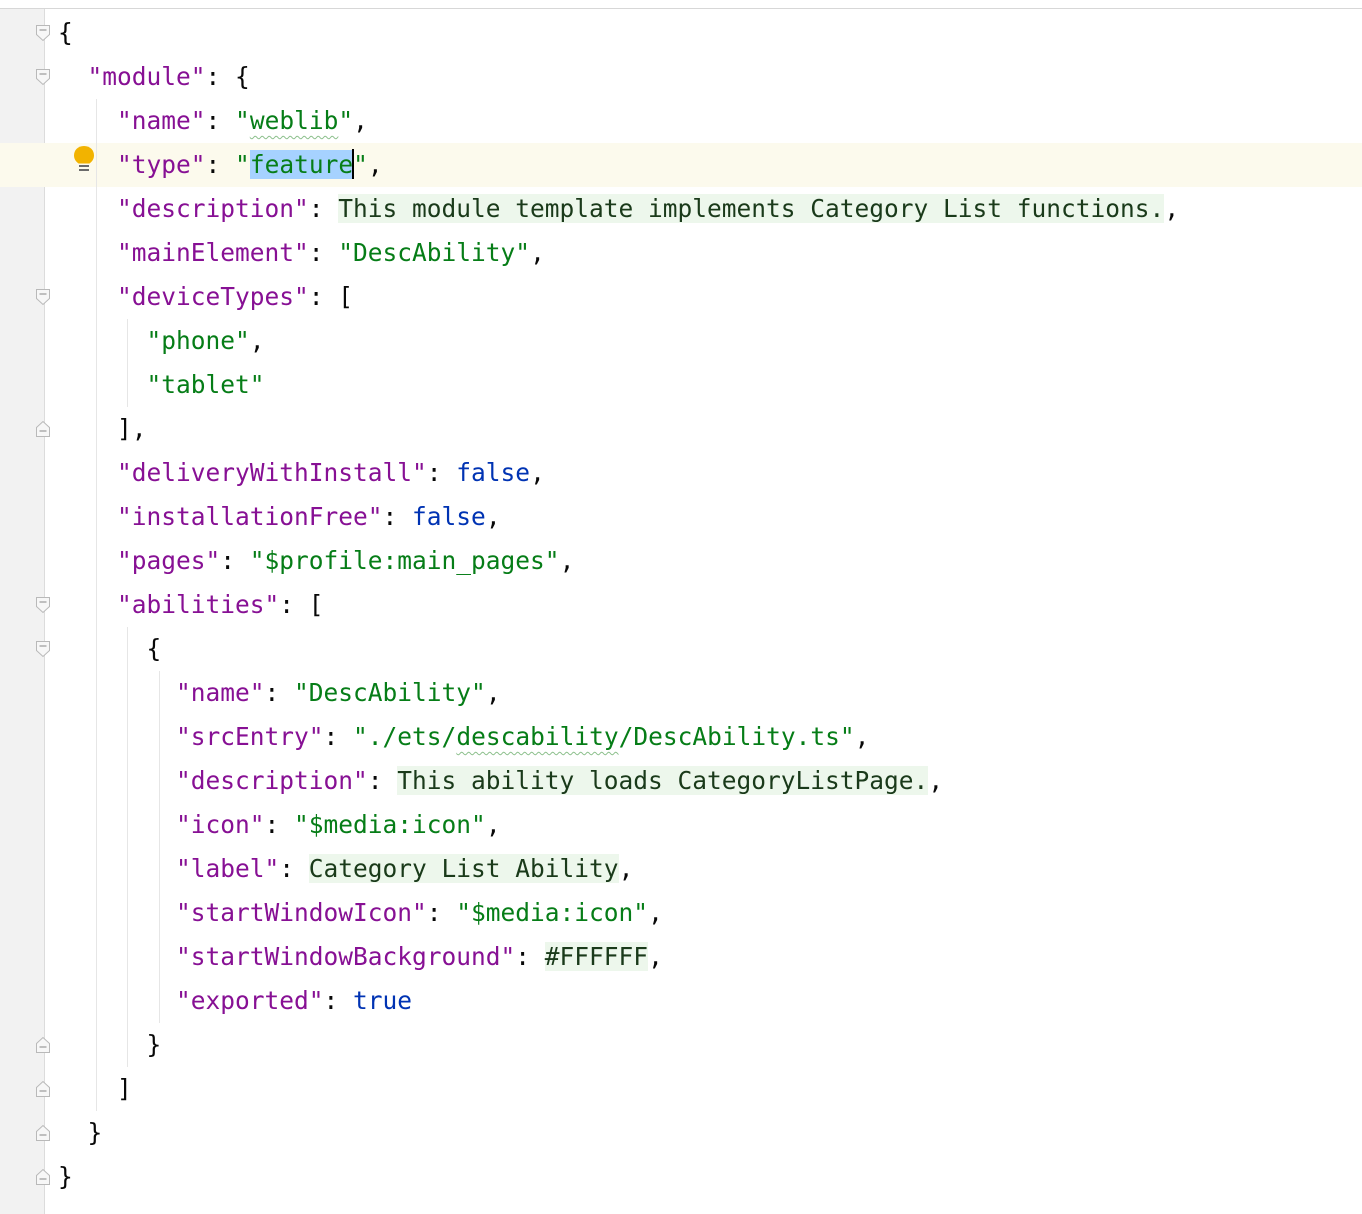 This screenshot has height=1214, width=1362. I want to click on code-line: "phone",, so click(161, 341).